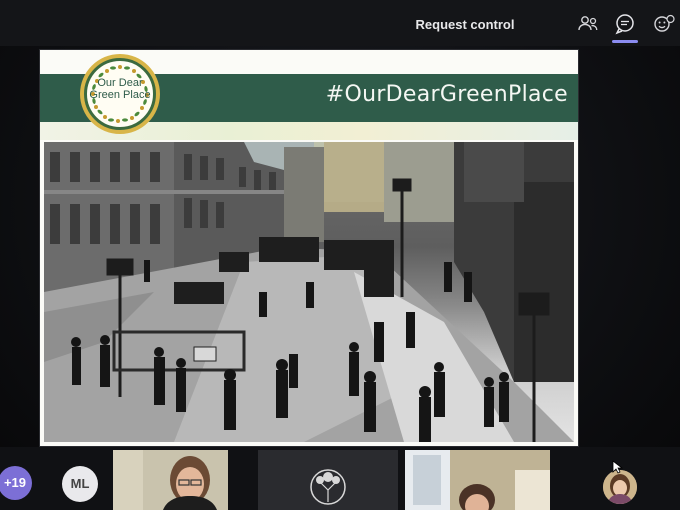 The width and height of the screenshot is (680, 510). What do you see at coordinates (328, 480) in the screenshot?
I see `organisation-video-tile` at bounding box center [328, 480].